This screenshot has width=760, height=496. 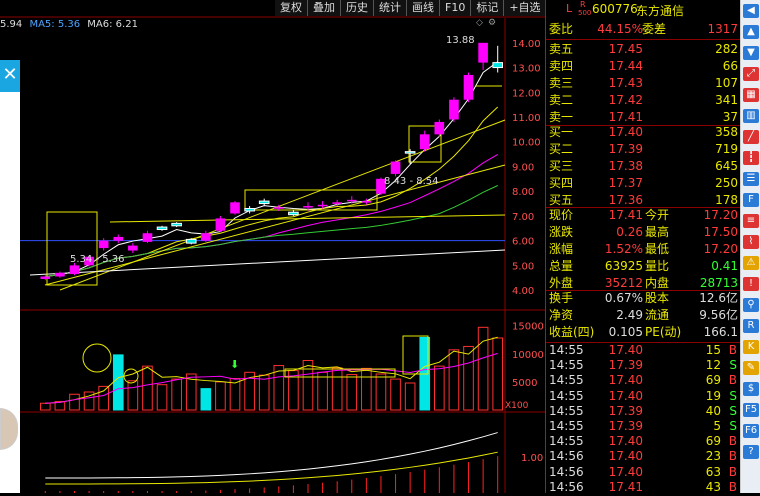 I want to click on tool-sidebar: ◀ ▲ ▼ ⤢ ▦ ▥ ╱ ┇ ☰ F ≡ ⌇ ⚠! ⚲ R K ✎ $ F5 F6?, so click(x=750, y=246).